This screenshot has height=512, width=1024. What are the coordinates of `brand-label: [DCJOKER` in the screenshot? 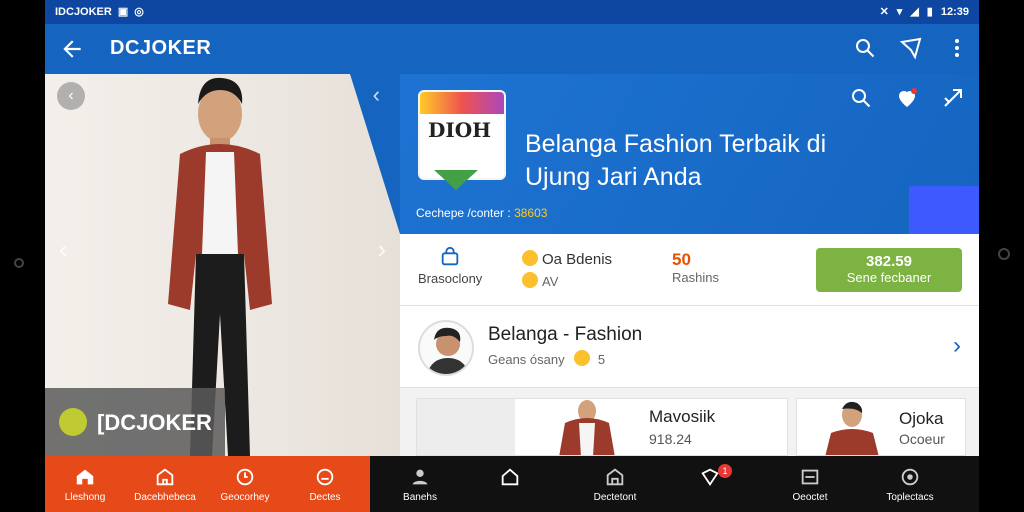 It's located at (154, 422).